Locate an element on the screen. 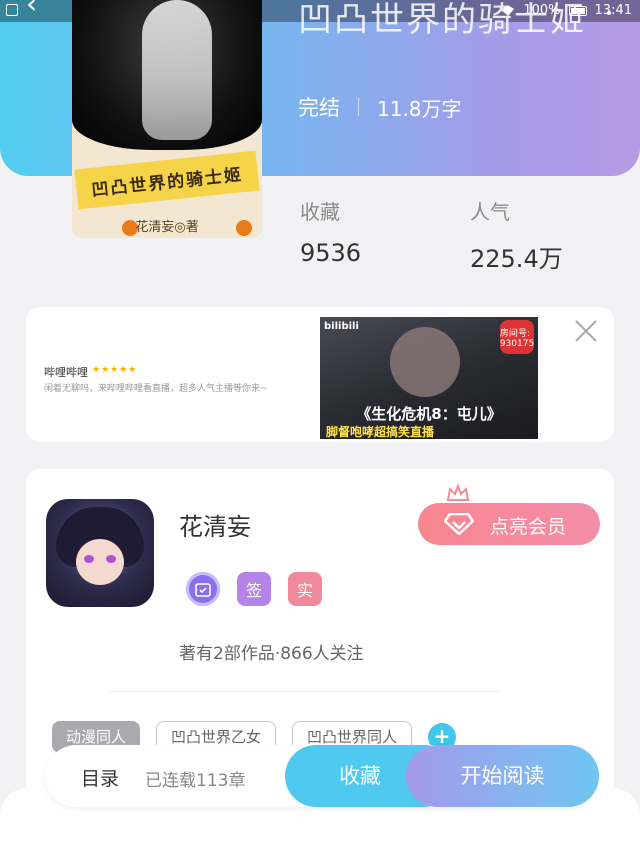  popularity-stat: 人气 225.4万 is located at coordinates (516, 235).